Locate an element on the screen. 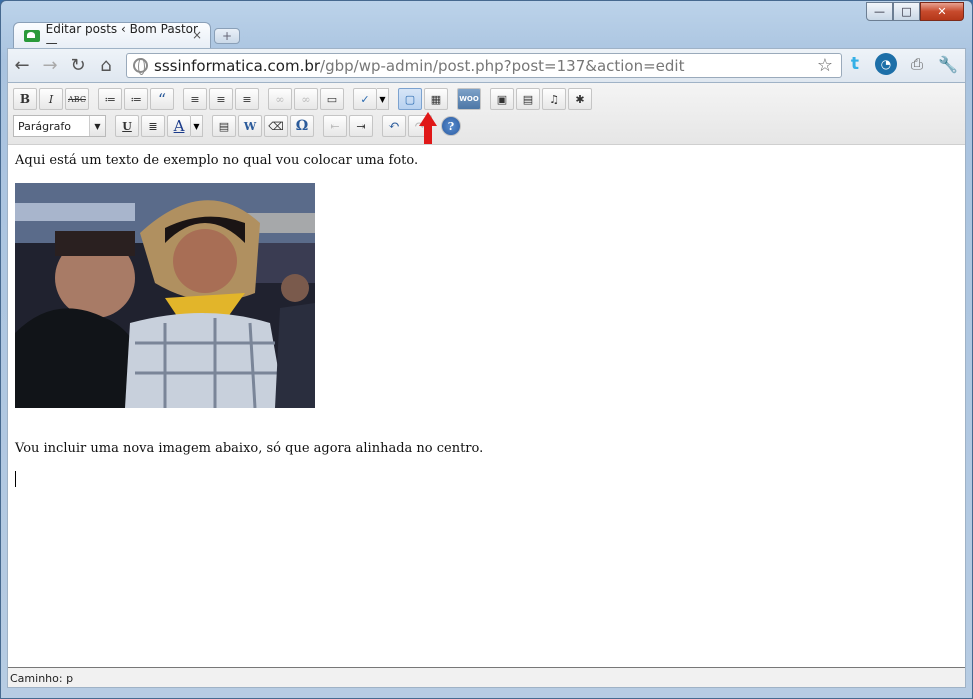  photo-image-icon is located at coordinates (165, 295).